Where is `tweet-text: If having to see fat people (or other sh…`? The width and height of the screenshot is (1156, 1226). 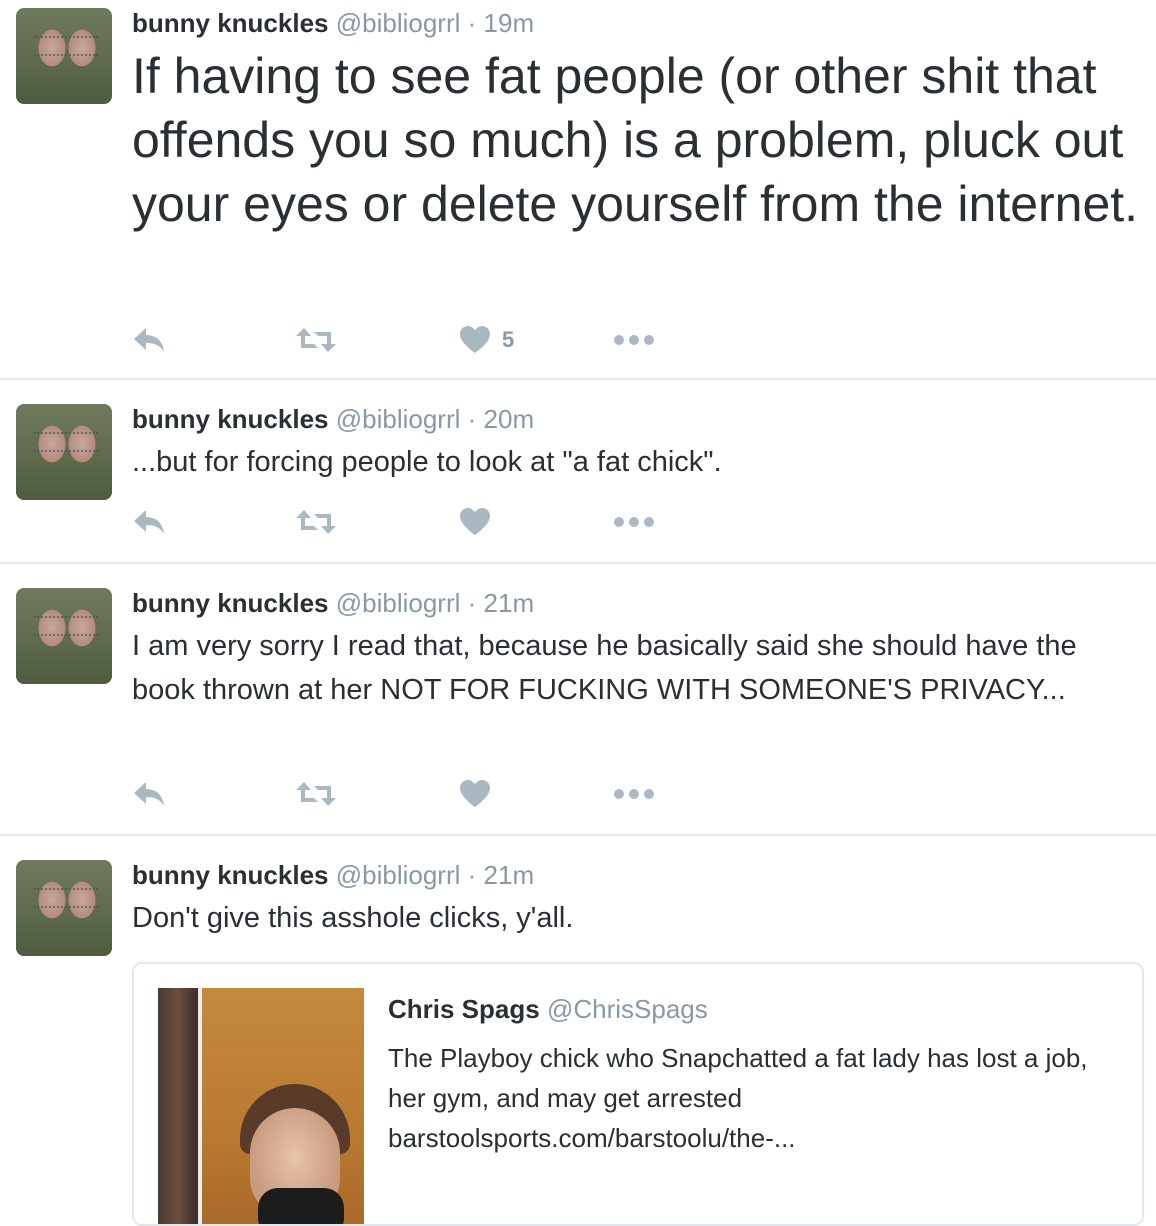
tweet-text: If having to see fat people (or other sh… is located at coordinates (635, 140).